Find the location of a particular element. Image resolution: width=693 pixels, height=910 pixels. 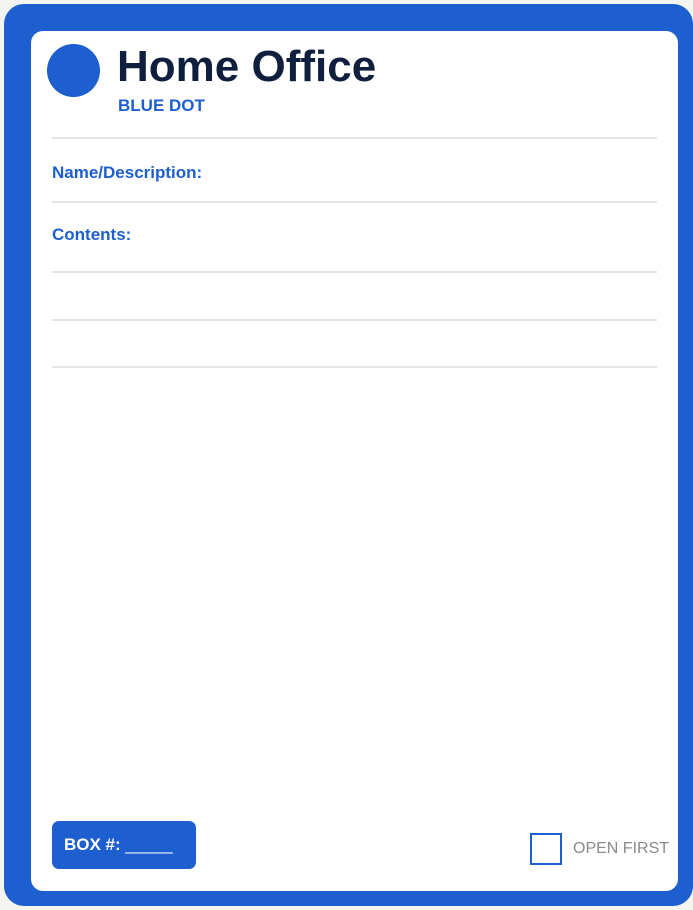

blue-dot-icon is located at coordinates (73, 70).